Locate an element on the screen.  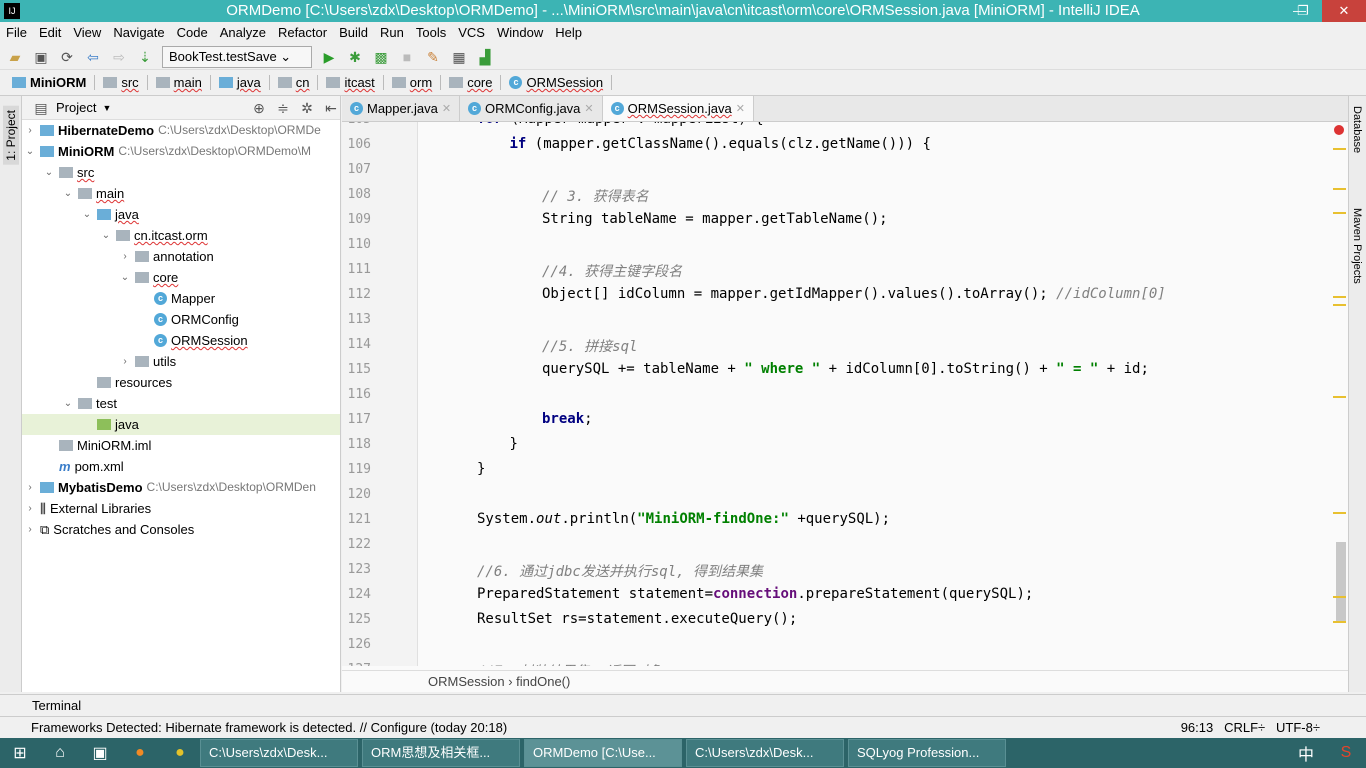
save-icon: ▣ is located at coordinates (41, 57).